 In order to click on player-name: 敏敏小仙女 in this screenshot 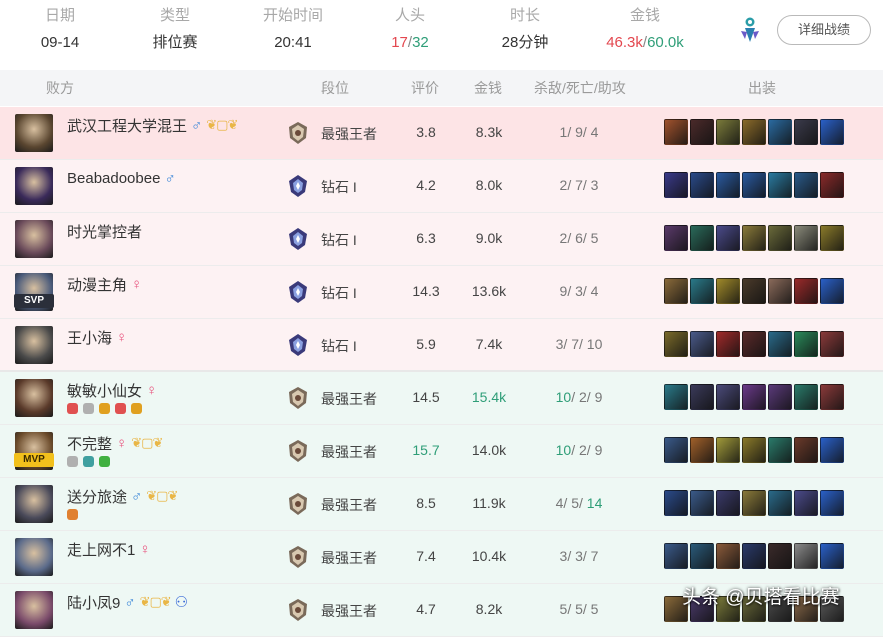, I will do `click(104, 390)`.